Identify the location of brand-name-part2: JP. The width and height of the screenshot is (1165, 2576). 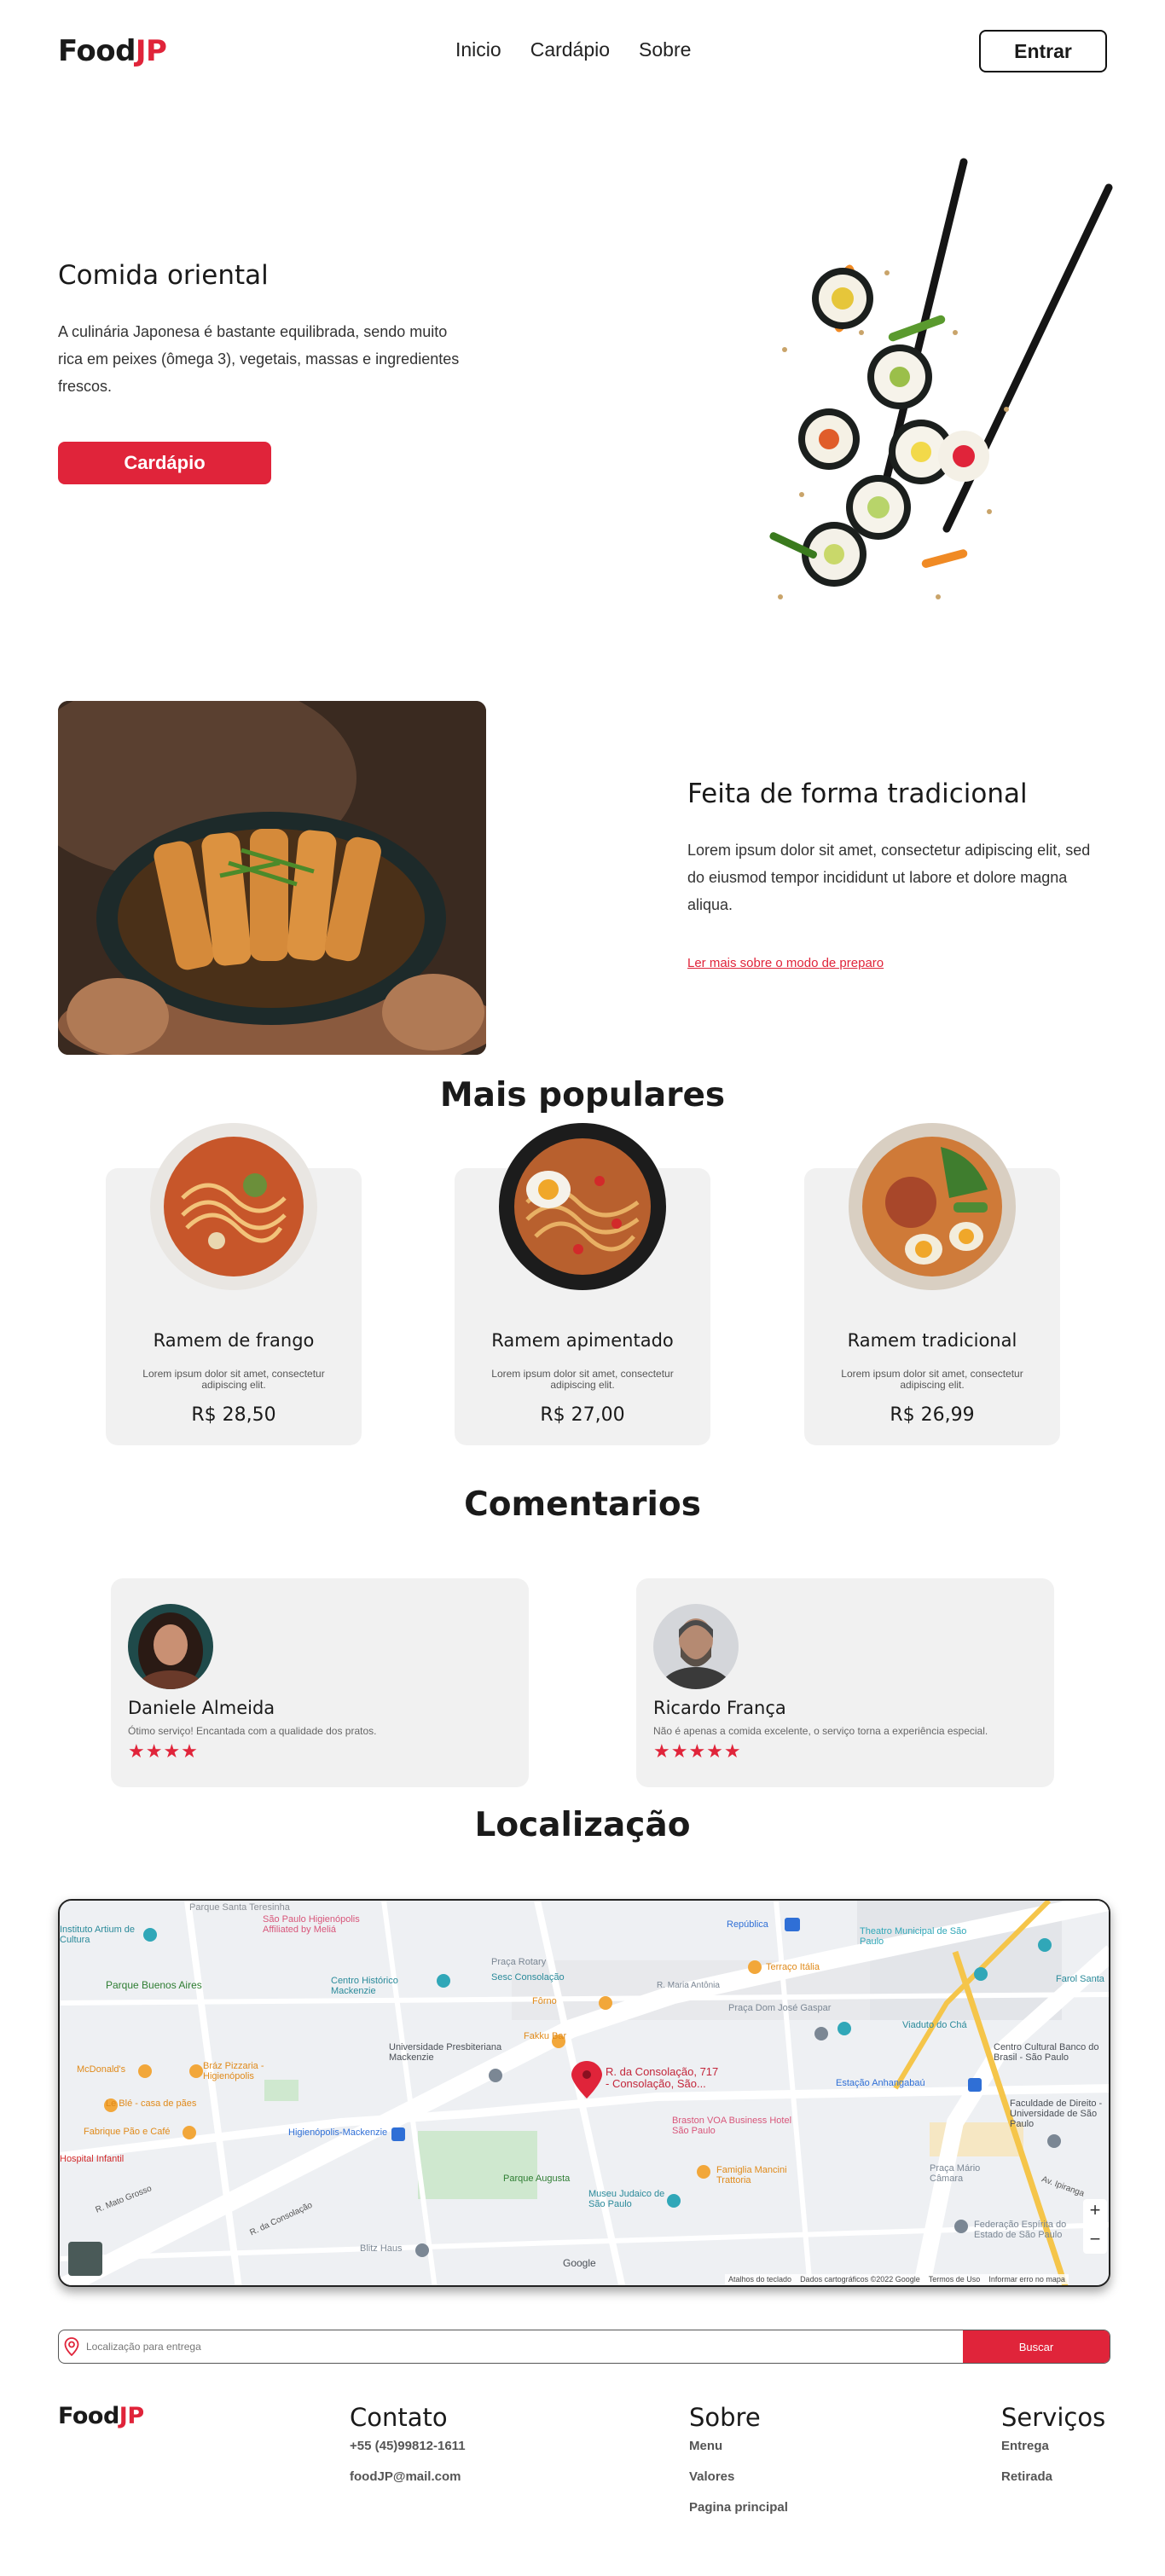
(151, 51).